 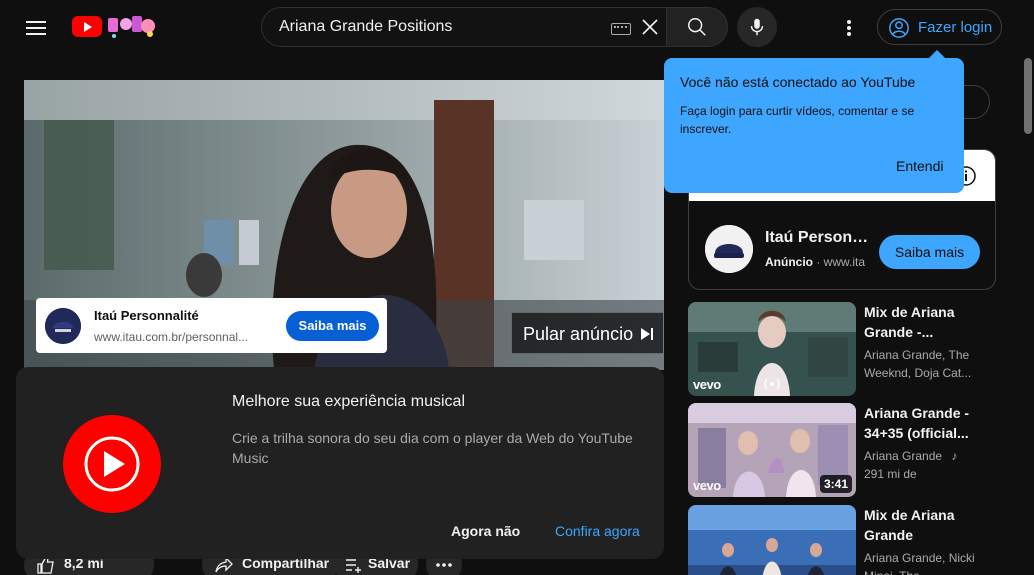 I want to click on skip-ad-button: Pular anúncio, so click(x=587, y=333).